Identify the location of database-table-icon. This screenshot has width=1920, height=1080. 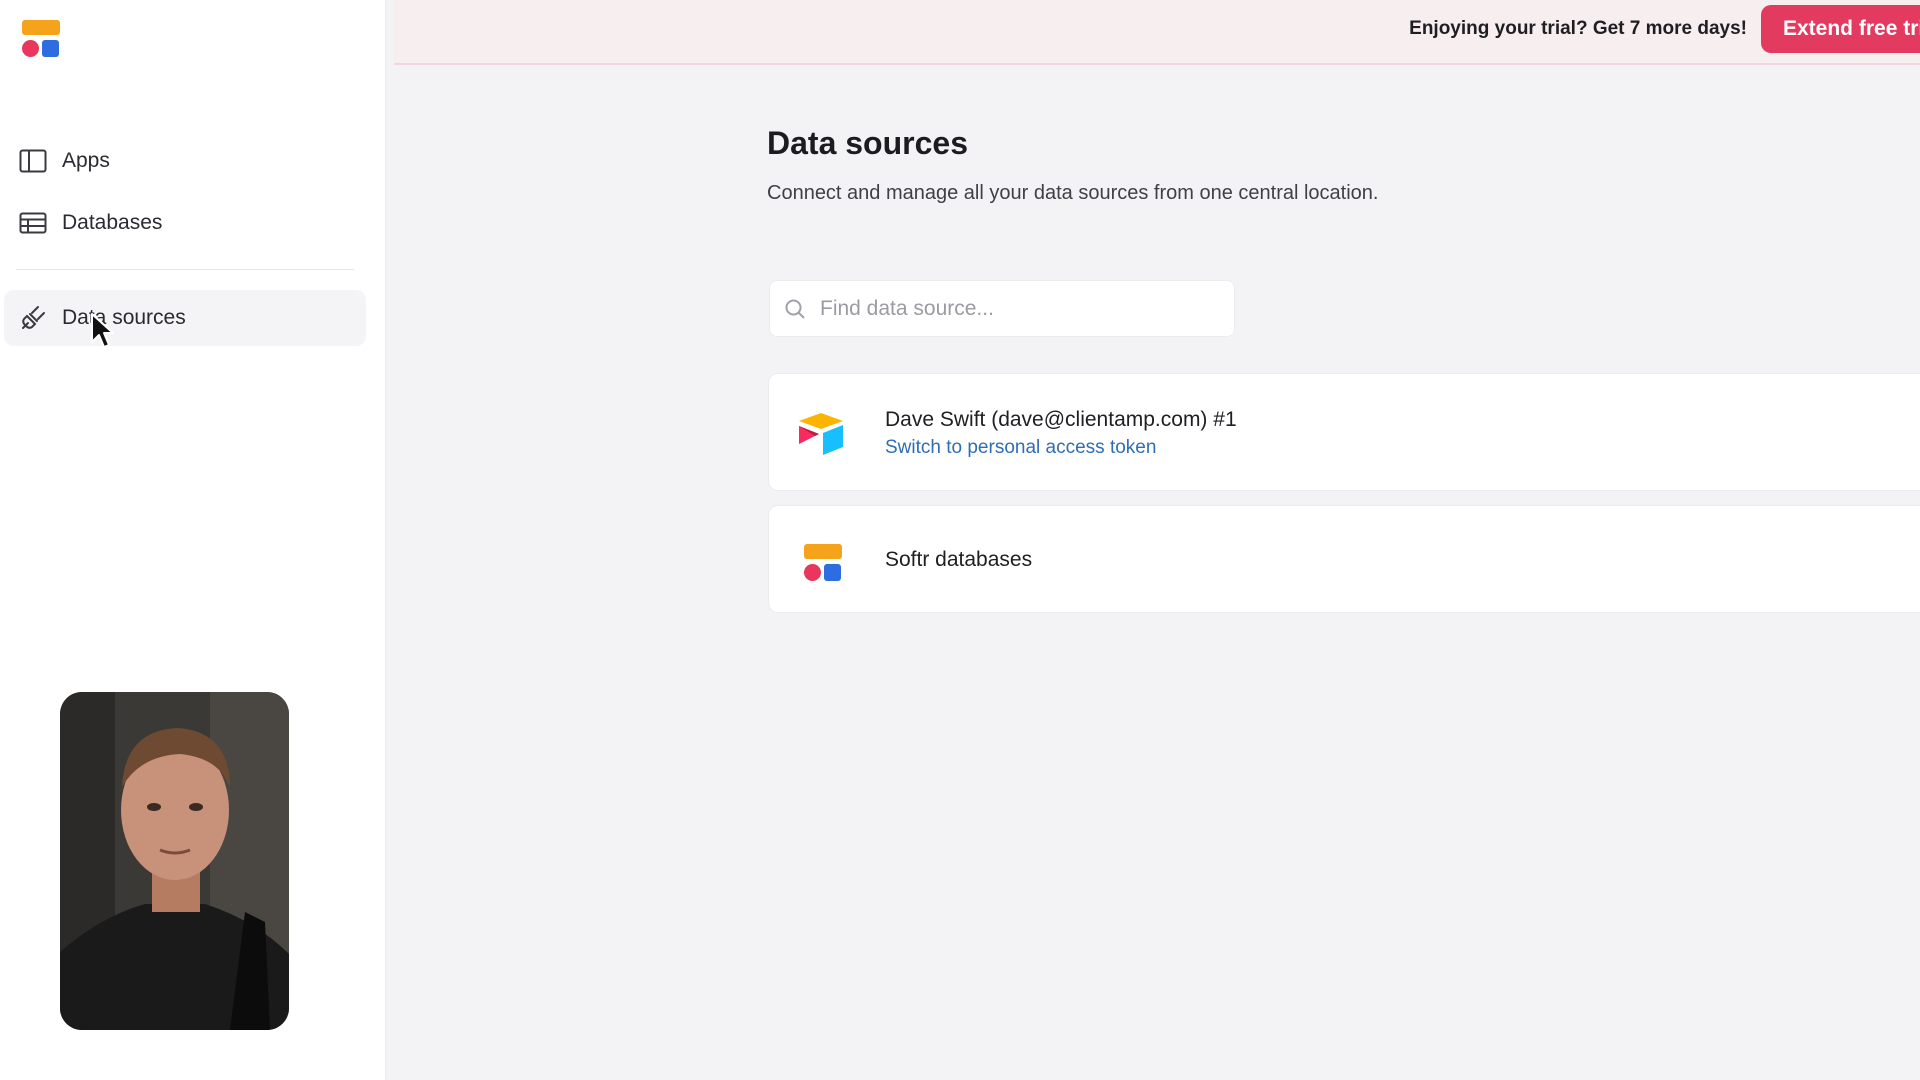
(33, 223).